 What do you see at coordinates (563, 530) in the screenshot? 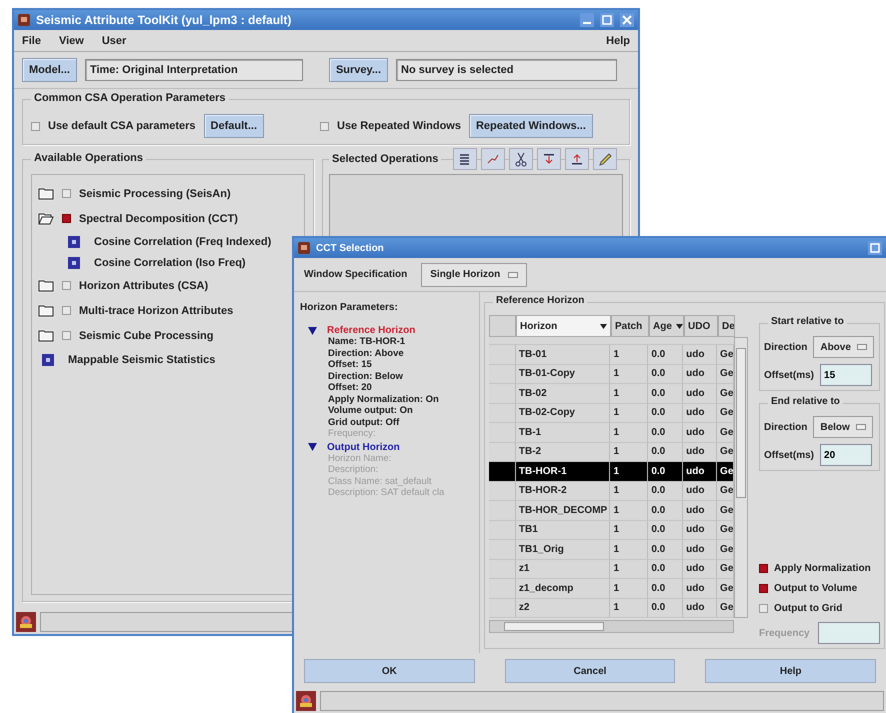
I see `table-cell: TB1` at bounding box center [563, 530].